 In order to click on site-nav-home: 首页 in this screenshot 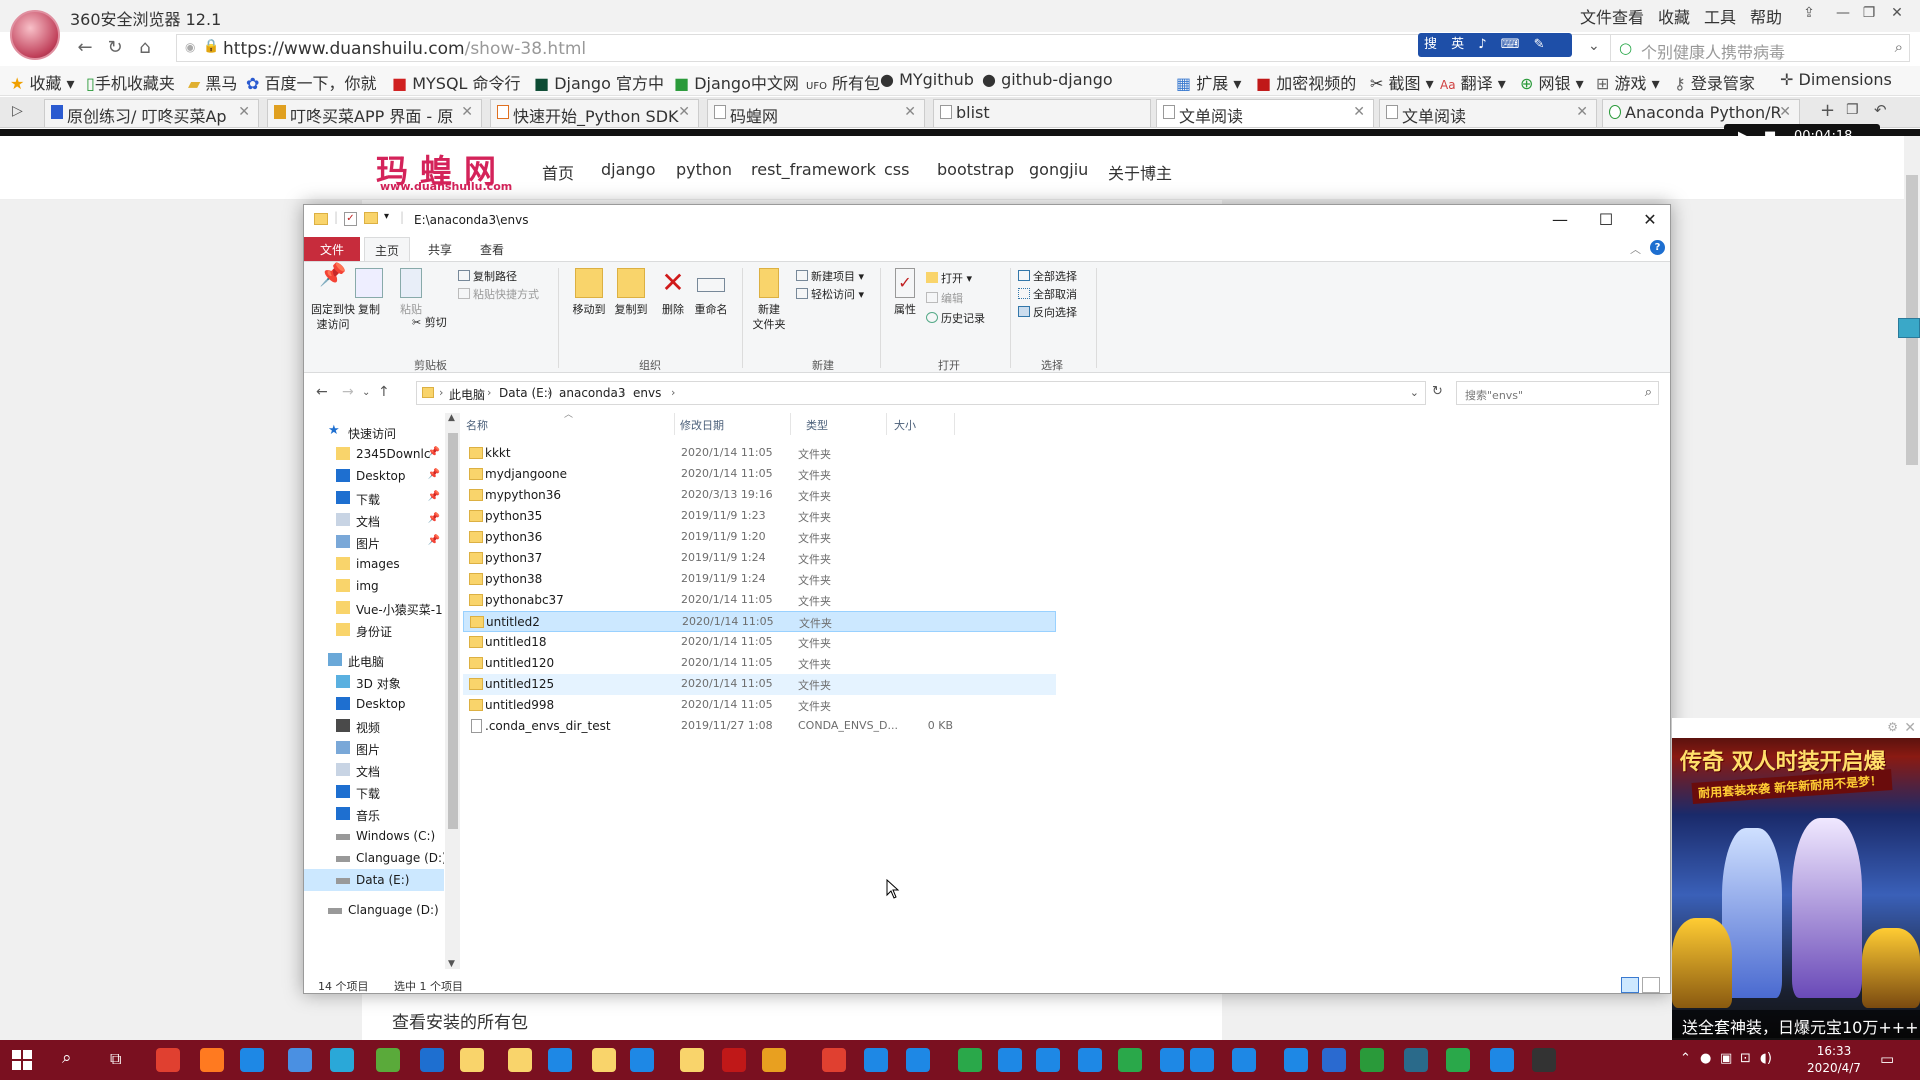, I will do `click(558, 172)`.